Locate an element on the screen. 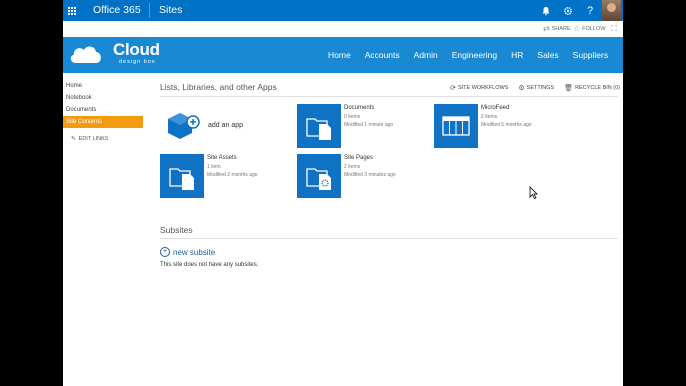 Image resolution: width=686 pixels, height=386 pixels. share-button: ⇄ SHARE is located at coordinates (557, 28).